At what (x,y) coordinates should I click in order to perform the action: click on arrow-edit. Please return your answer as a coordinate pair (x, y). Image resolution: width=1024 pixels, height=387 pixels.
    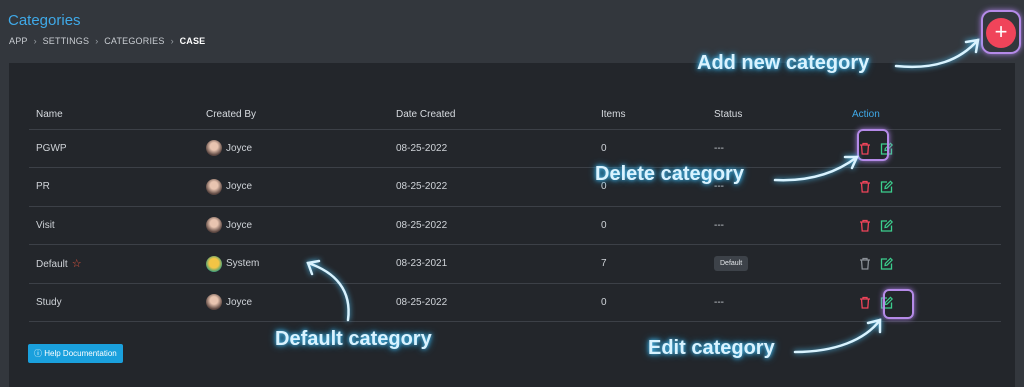
    Looking at the image, I should click on (837, 336).